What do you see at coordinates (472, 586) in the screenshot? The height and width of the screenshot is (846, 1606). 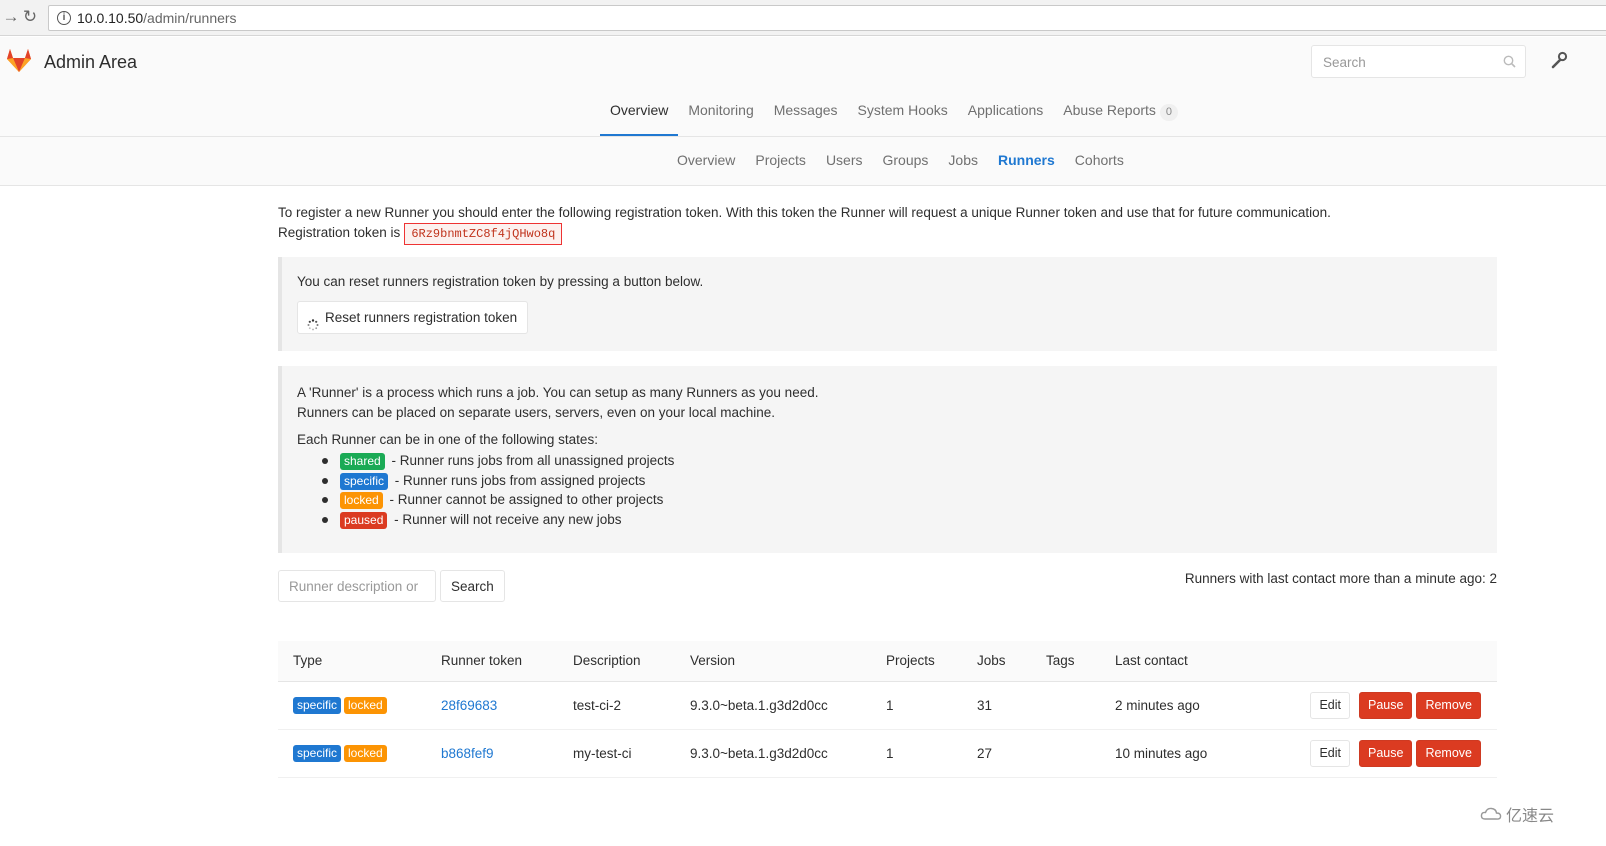 I see `filter-search-button: Search` at bounding box center [472, 586].